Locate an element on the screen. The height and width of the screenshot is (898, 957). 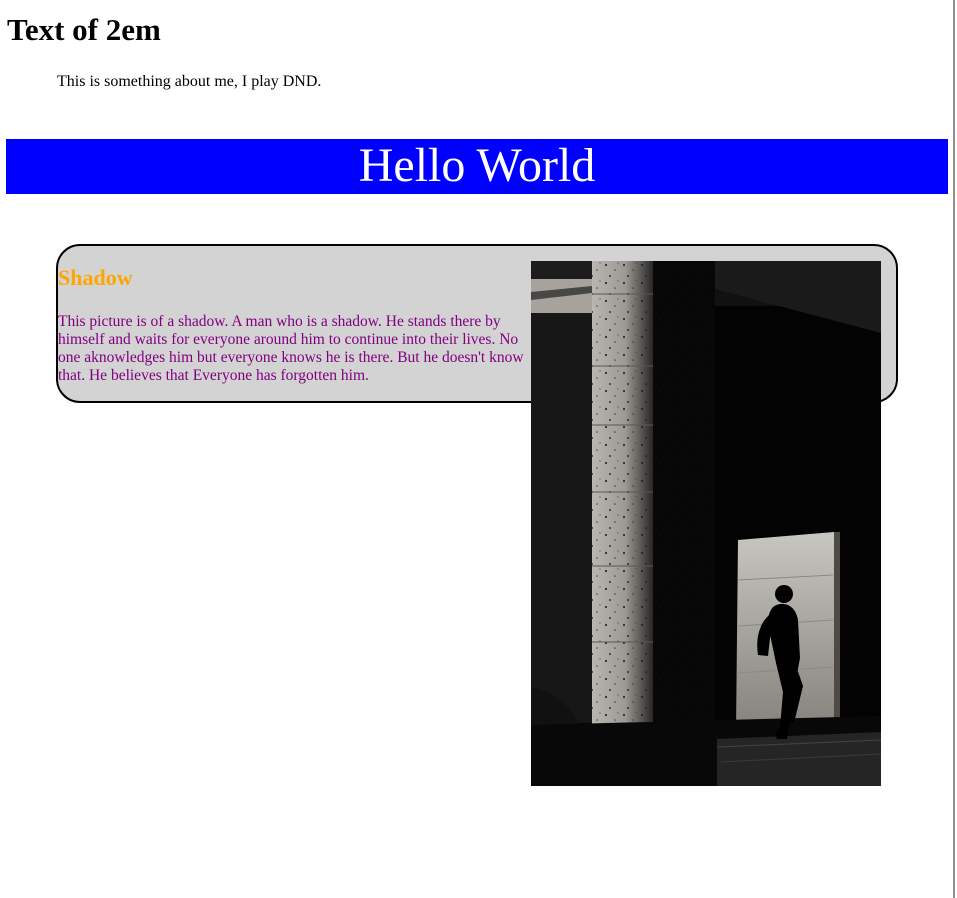
hello-world-banner: Hello World is located at coordinates (477, 166).